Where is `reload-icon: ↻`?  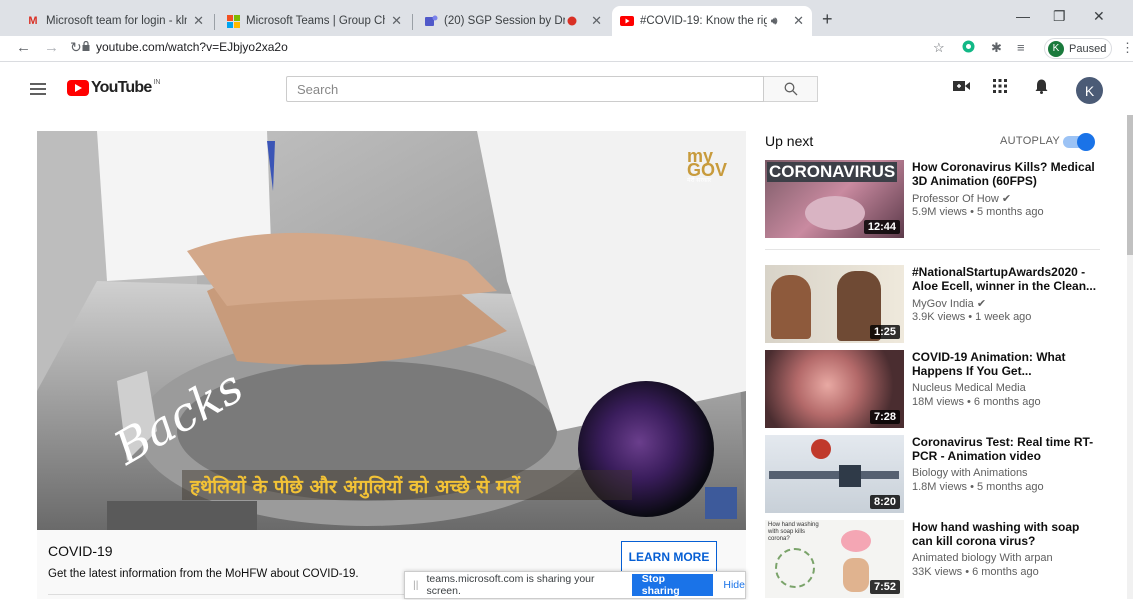 reload-icon: ↻ is located at coordinates (76, 47).